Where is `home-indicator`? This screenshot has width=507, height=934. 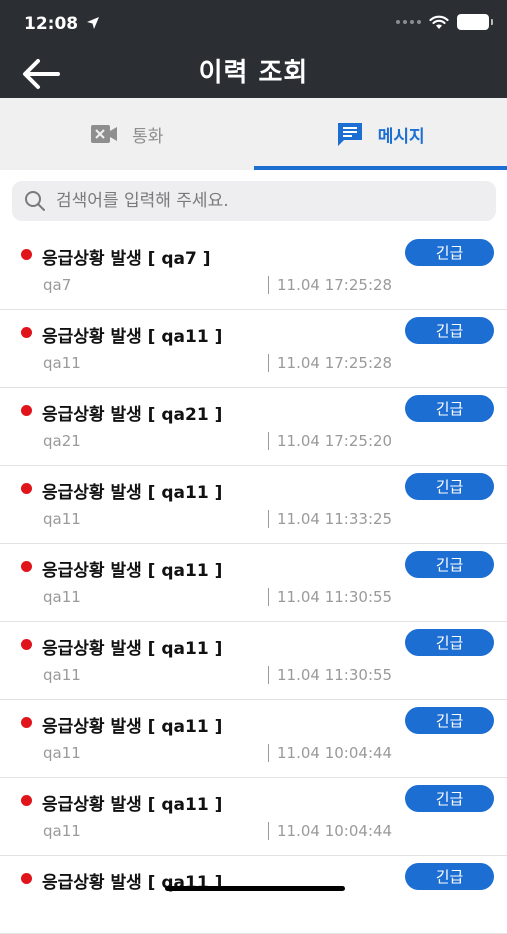 home-indicator is located at coordinates (255, 888).